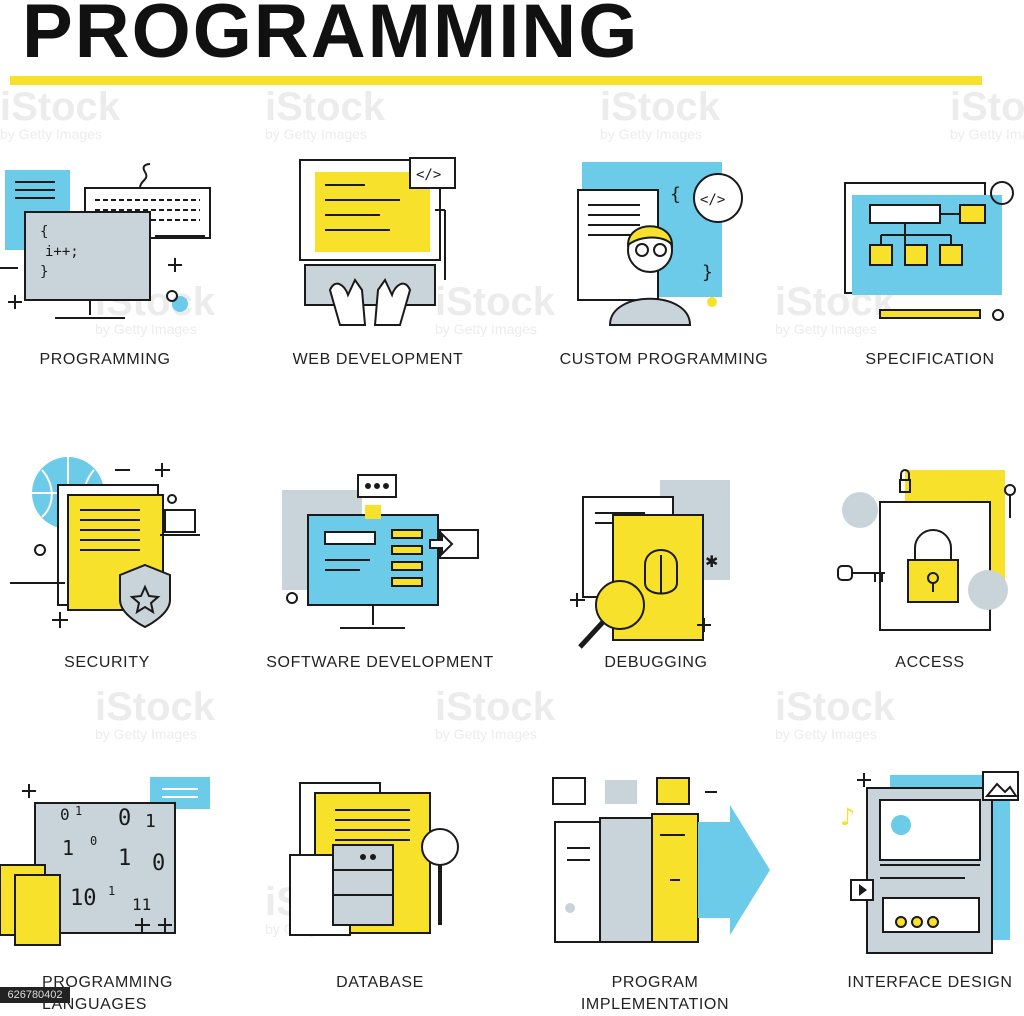 The height and width of the screenshot is (1016, 1024). What do you see at coordinates (926, 550) in the screenshot?
I see `access-icon` at bounding box center [926, 550].